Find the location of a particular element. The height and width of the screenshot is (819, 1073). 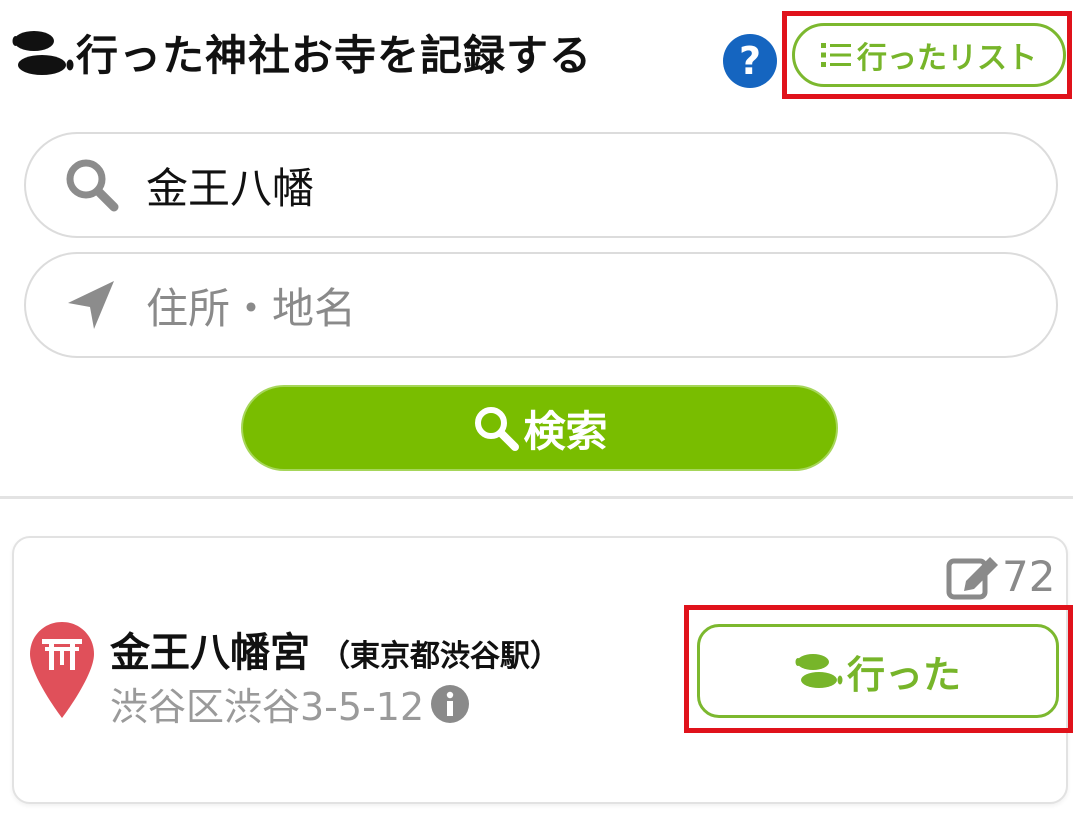

keyword-search-field: 金王八幡 is located at coordinates (541, 185).